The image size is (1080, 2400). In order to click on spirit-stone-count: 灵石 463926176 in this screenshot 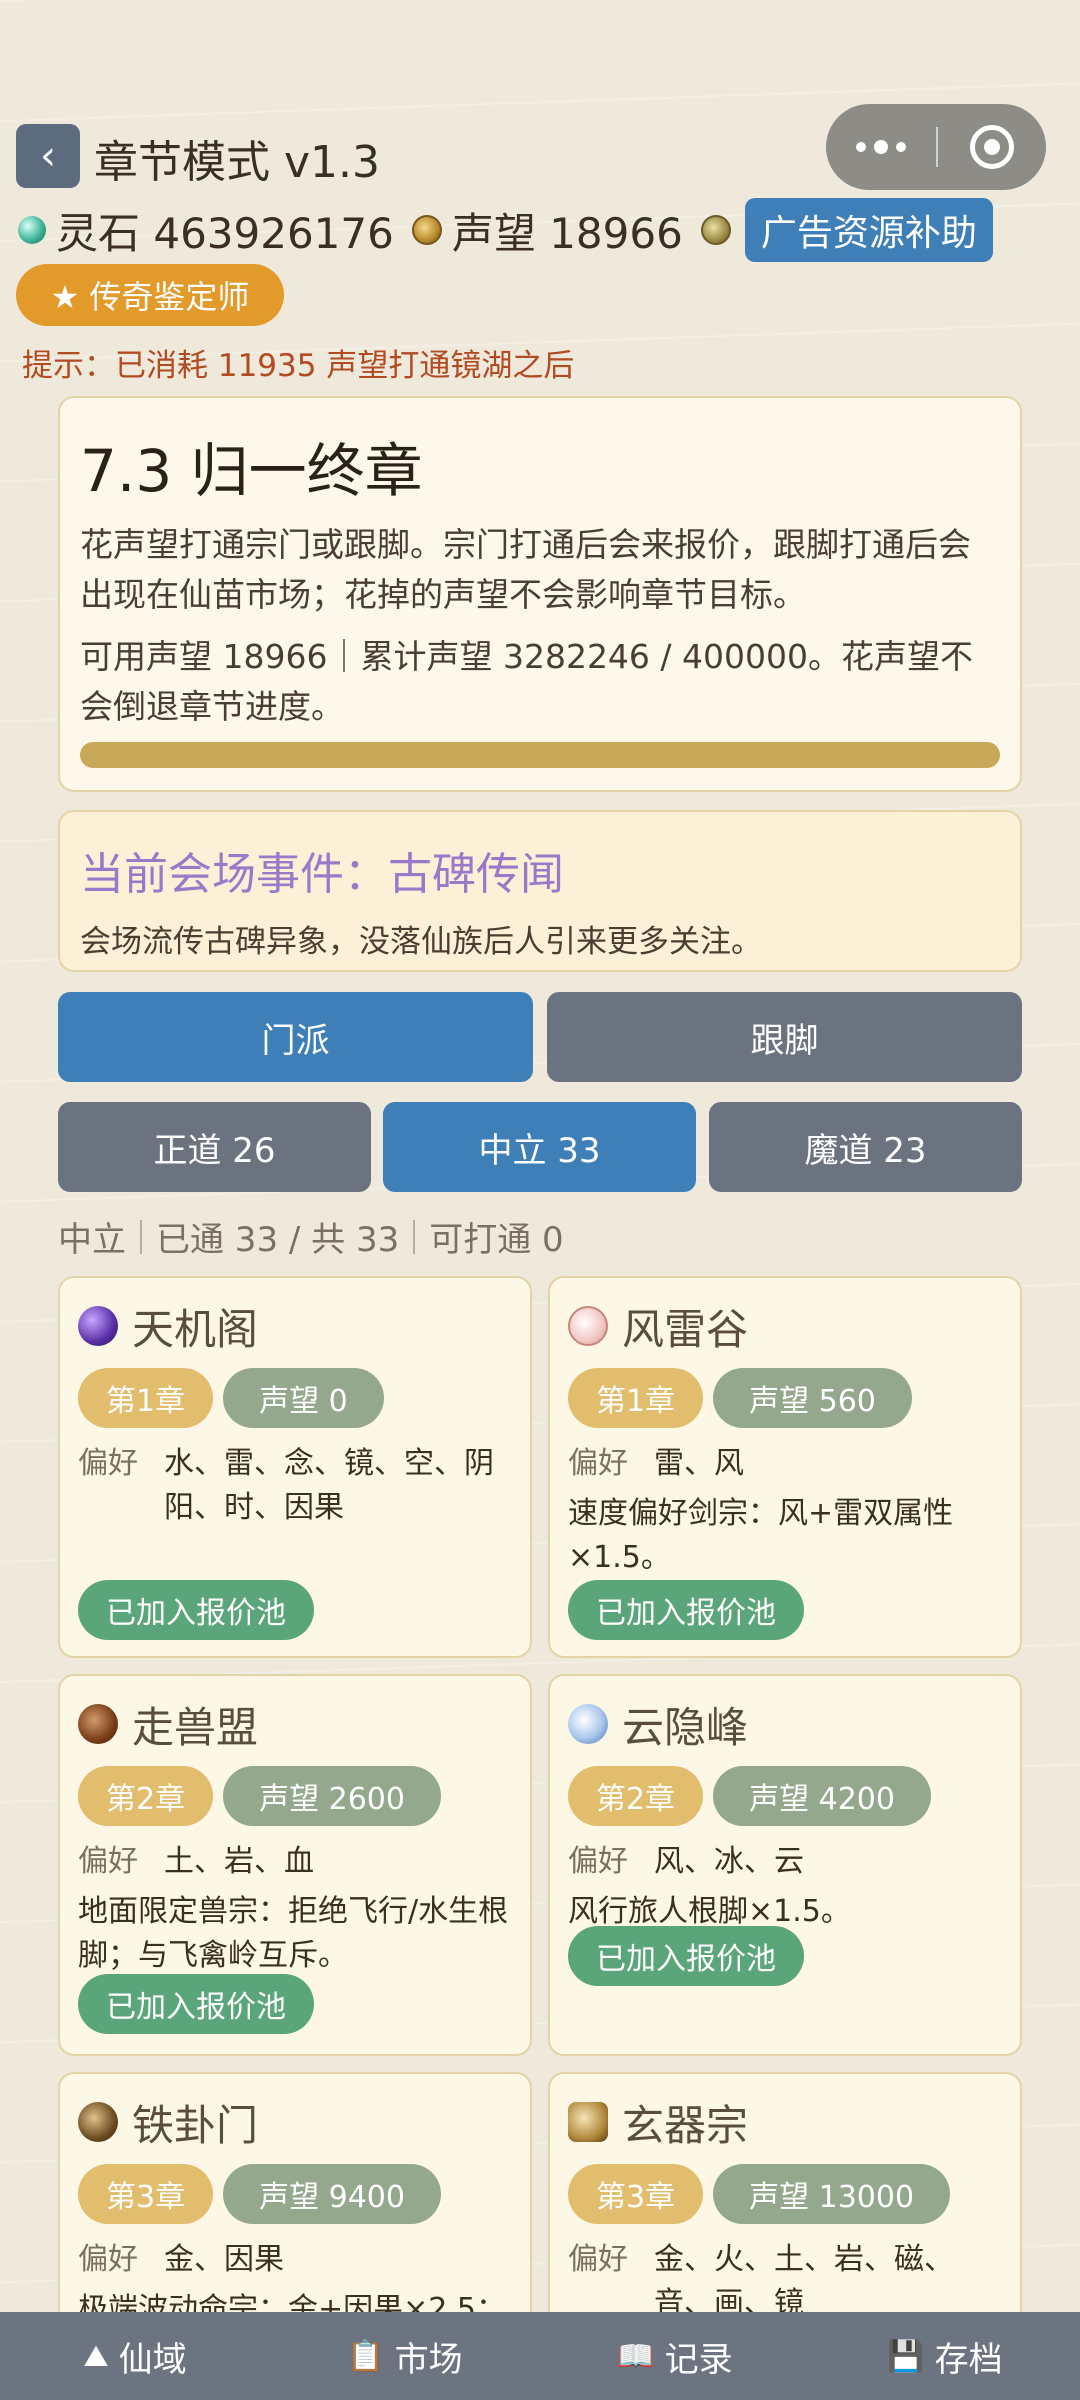, I will do `click(225, 233)`.